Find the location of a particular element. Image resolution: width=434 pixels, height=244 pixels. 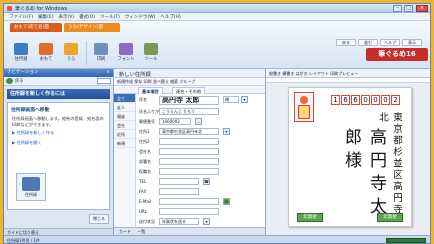

address-book-shortcut: 住所録 is located at coordinates (31, 187).